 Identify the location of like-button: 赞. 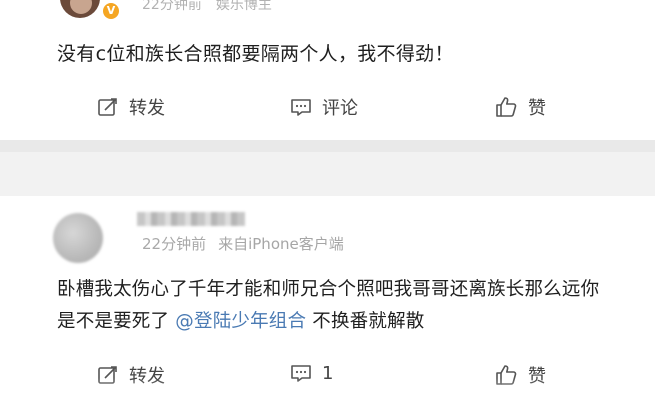
(520, 107).